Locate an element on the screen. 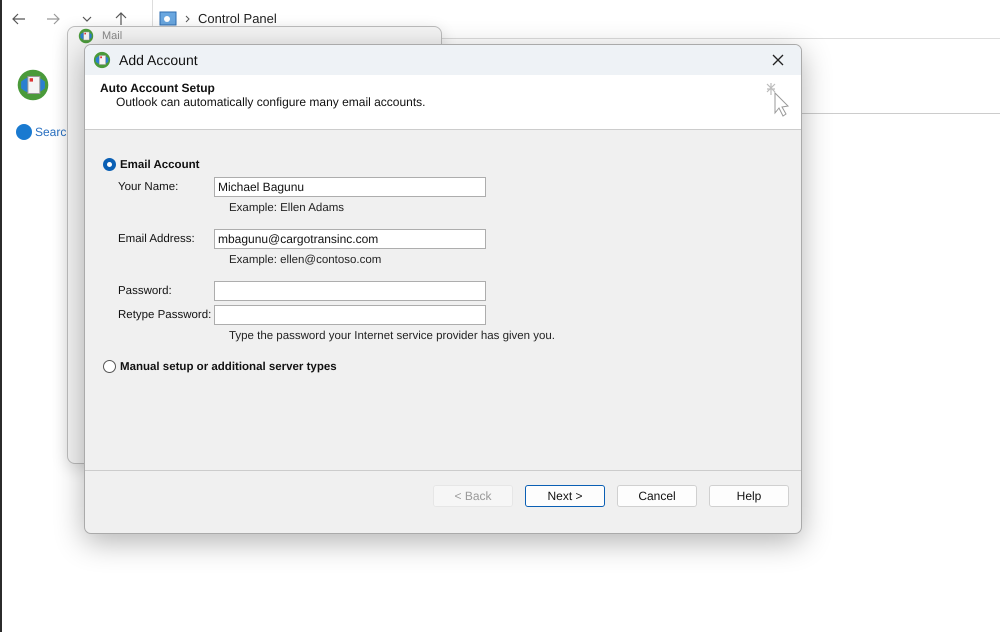 The image size is (1000, 632). forward-arrow-icon is located at coordinates (53, 19).